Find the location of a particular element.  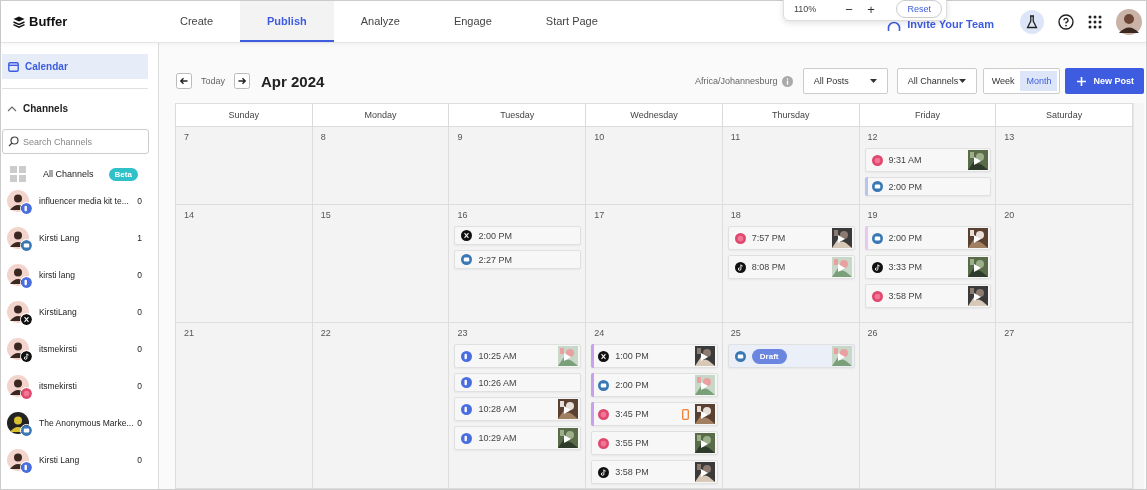

post-card: 8:08 PM is located at coordinates (791, 267).